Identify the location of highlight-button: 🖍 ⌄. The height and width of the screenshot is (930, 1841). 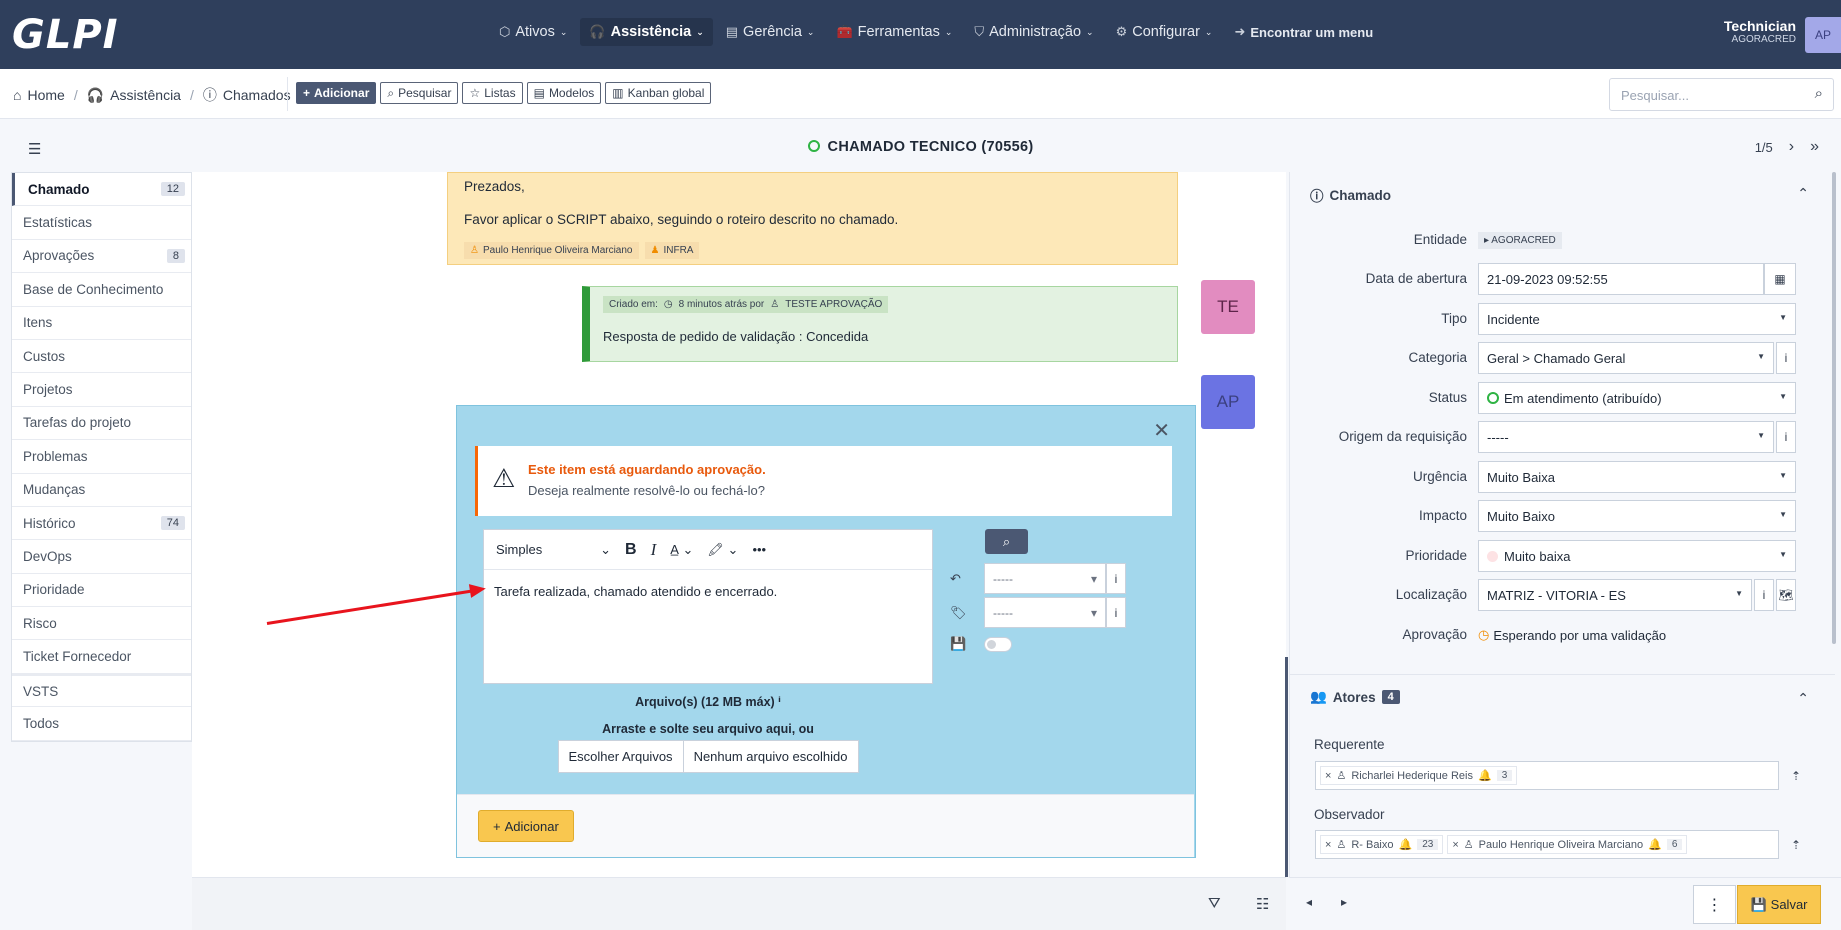
(722, 550).